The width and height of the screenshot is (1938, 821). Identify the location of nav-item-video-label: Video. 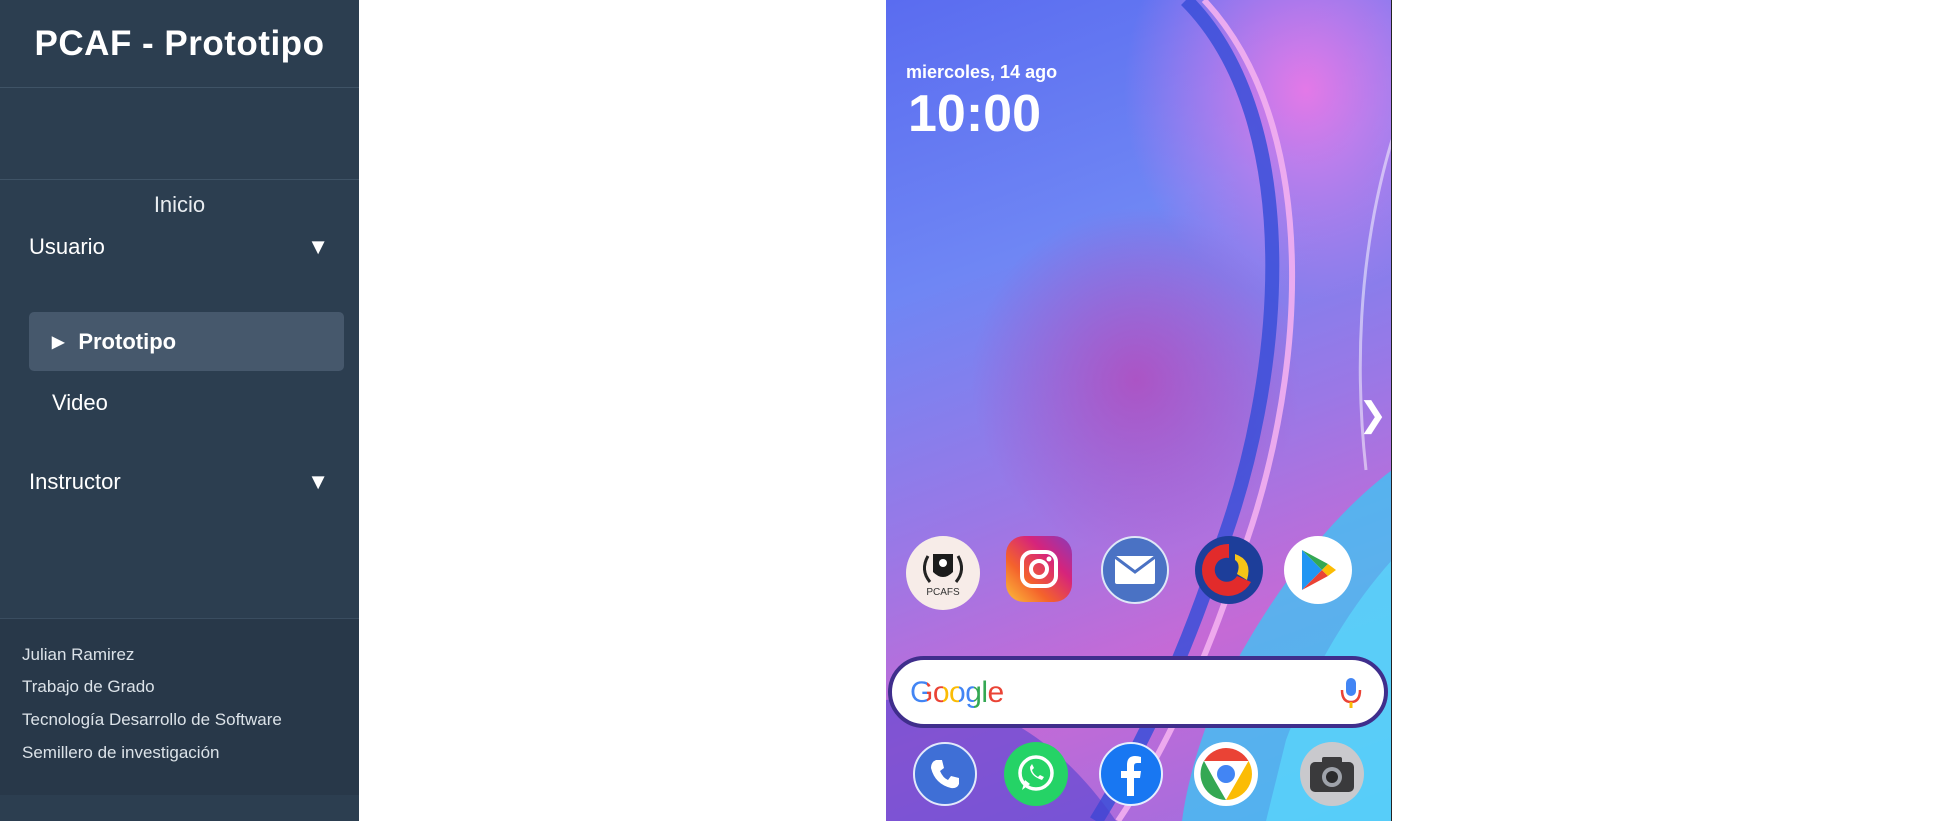
(80, 402).